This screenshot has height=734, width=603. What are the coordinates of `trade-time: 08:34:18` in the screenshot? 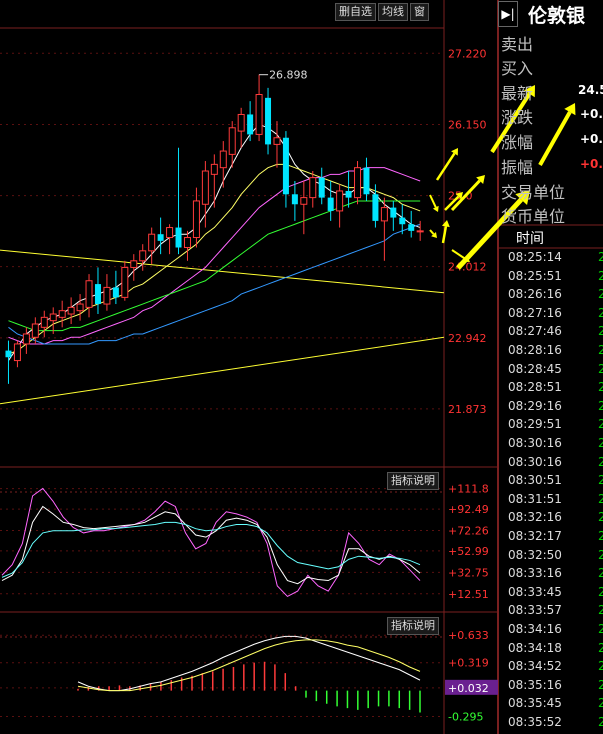 It's located at (535, 647).